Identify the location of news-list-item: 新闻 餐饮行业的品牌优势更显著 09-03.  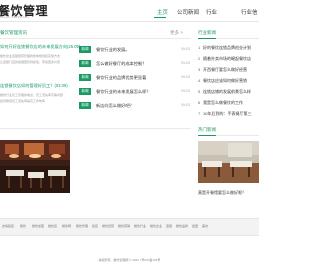
(134, 78).